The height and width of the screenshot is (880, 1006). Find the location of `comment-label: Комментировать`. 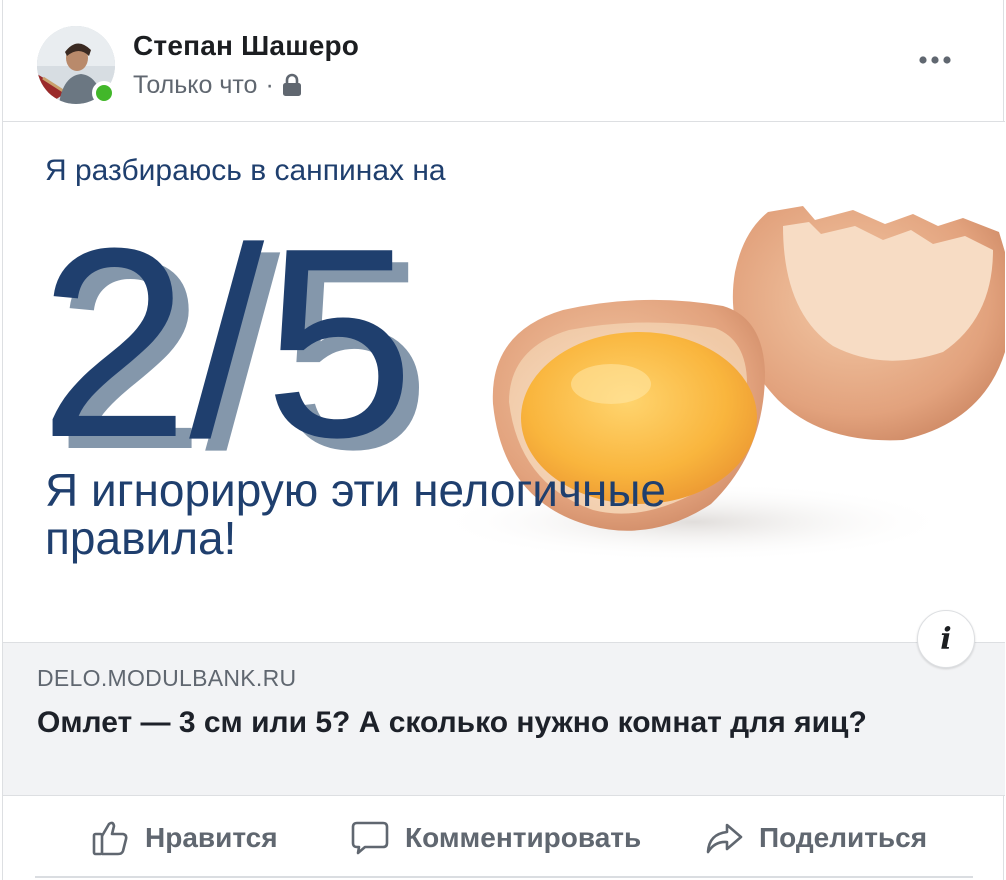

comment-label: Комментировать is located at coordinates (523, 837).